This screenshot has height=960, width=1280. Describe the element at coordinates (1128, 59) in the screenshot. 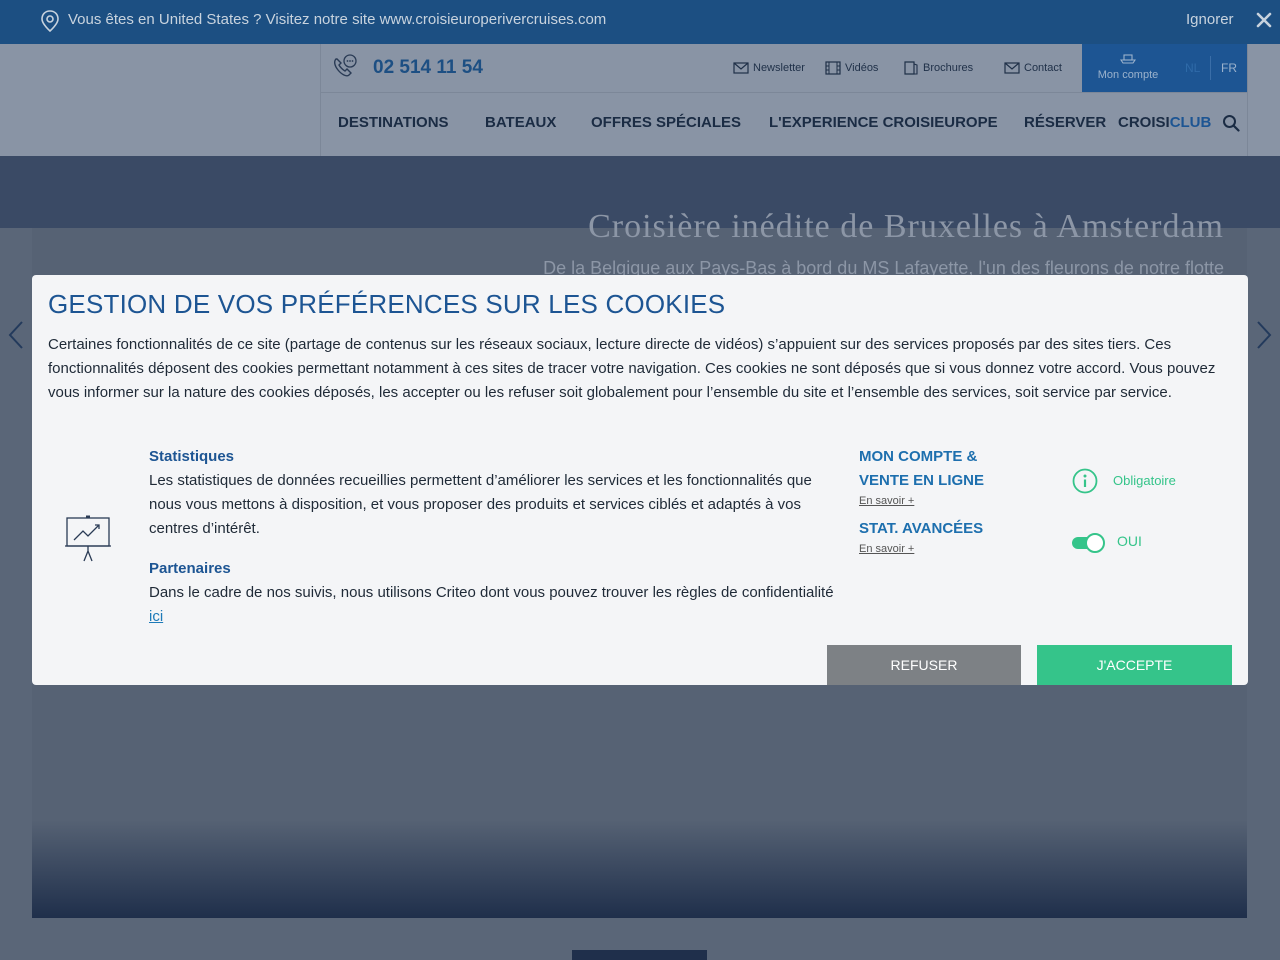

I see `account-icon` at that location.